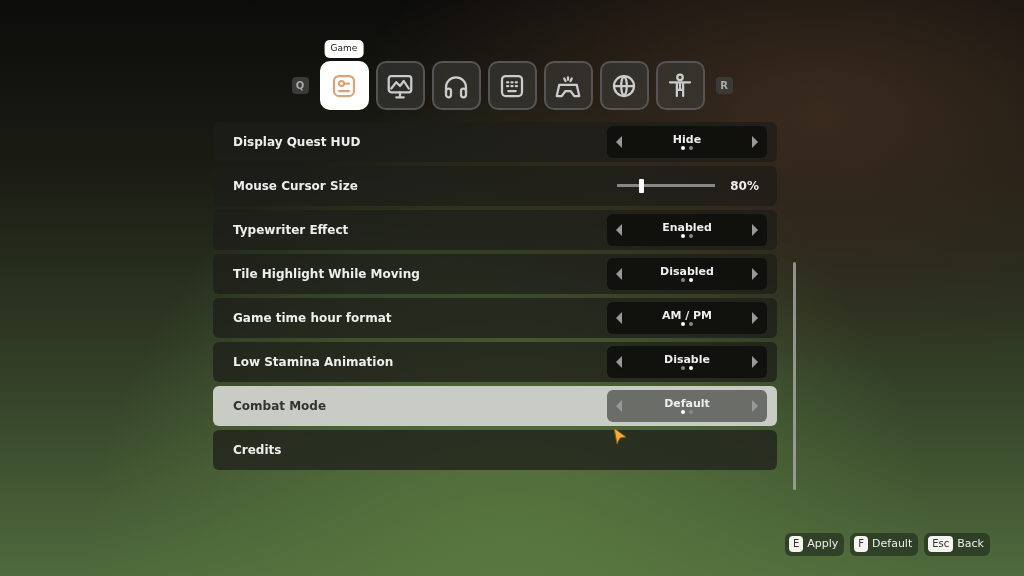 This screenshot has width=1024, height=576. I want to click on footer-button: F Default, so click(884, 544).